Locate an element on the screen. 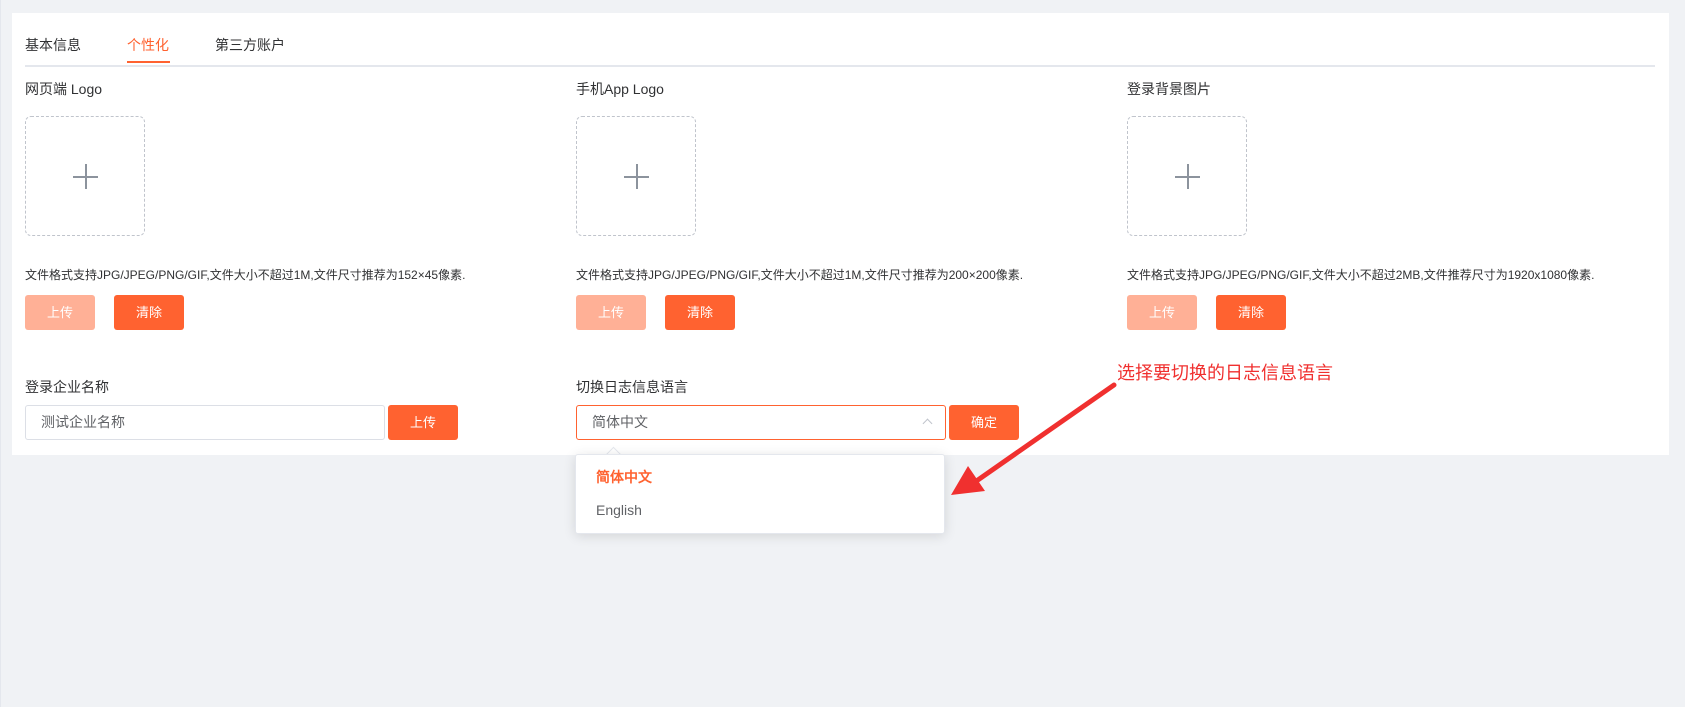  app-logo-uploader is located at coordinates (636, 176).